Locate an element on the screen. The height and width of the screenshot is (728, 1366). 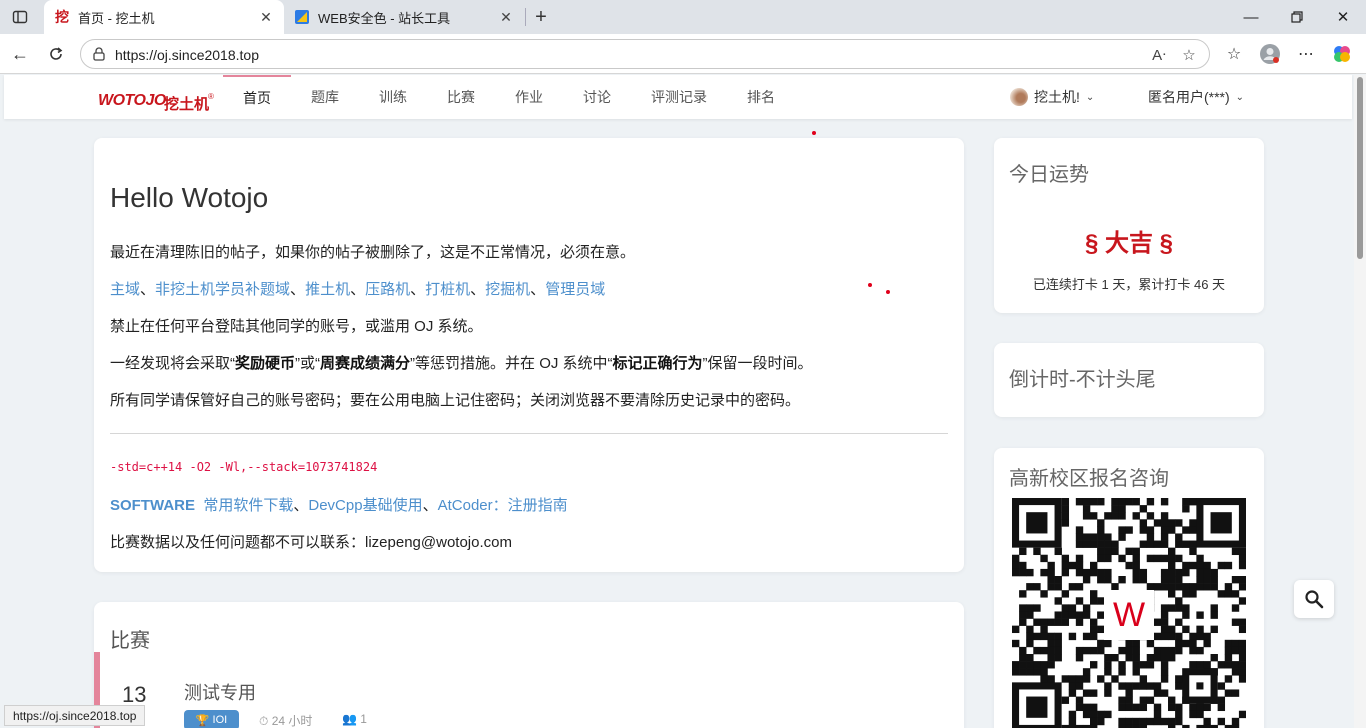
contest-card: 比赛 13 测试专用 🏆 IOI ⏱ 24 小时 👥 1 is located at coordinates (529, 665).